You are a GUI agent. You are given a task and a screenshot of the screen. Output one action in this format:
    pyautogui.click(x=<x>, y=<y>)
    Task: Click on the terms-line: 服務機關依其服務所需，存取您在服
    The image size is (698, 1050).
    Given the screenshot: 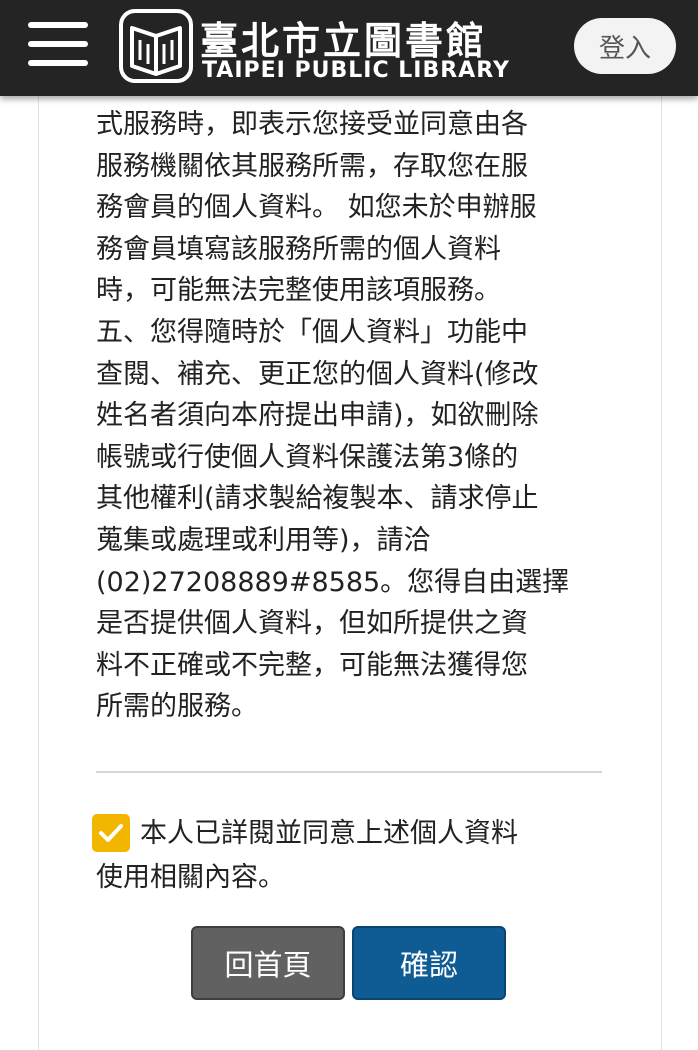 What is the action you would take?
    pyautogui.click(x=312, y=166)
    